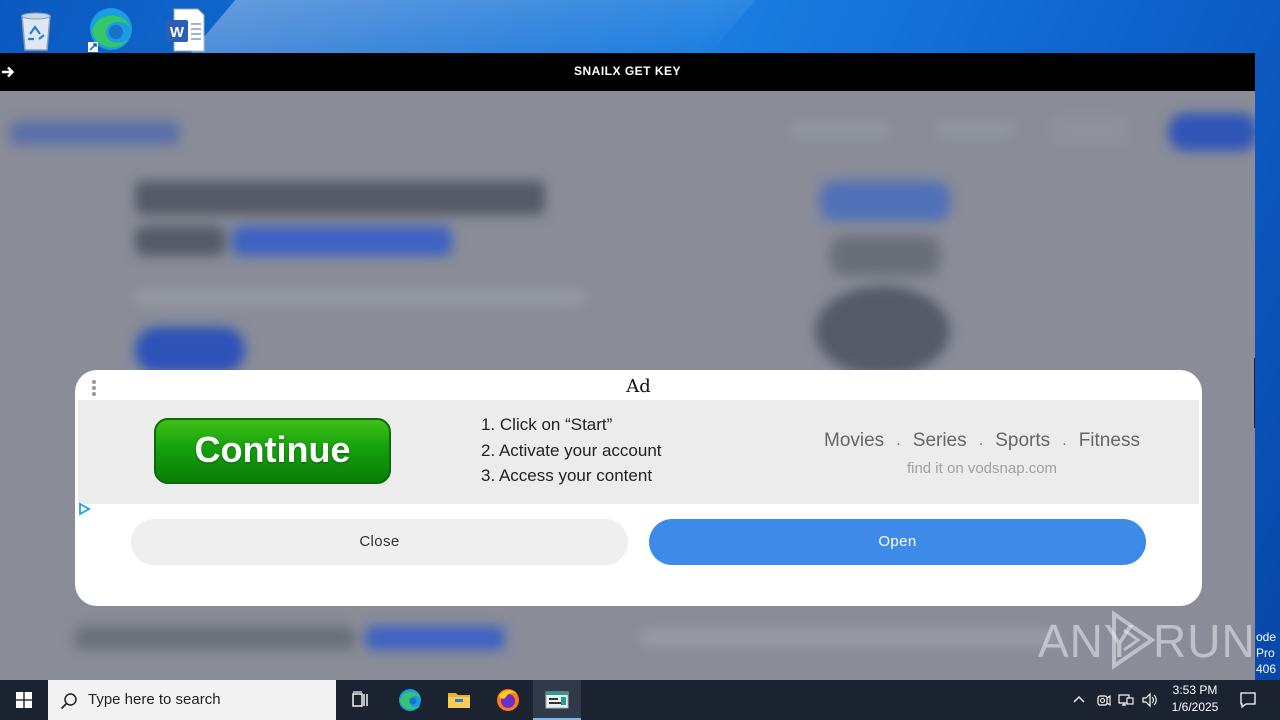 The image size is (1280, 720). I want to click on ad-categories: Movies . Series . Sports . Fitness, so click(982, 441).